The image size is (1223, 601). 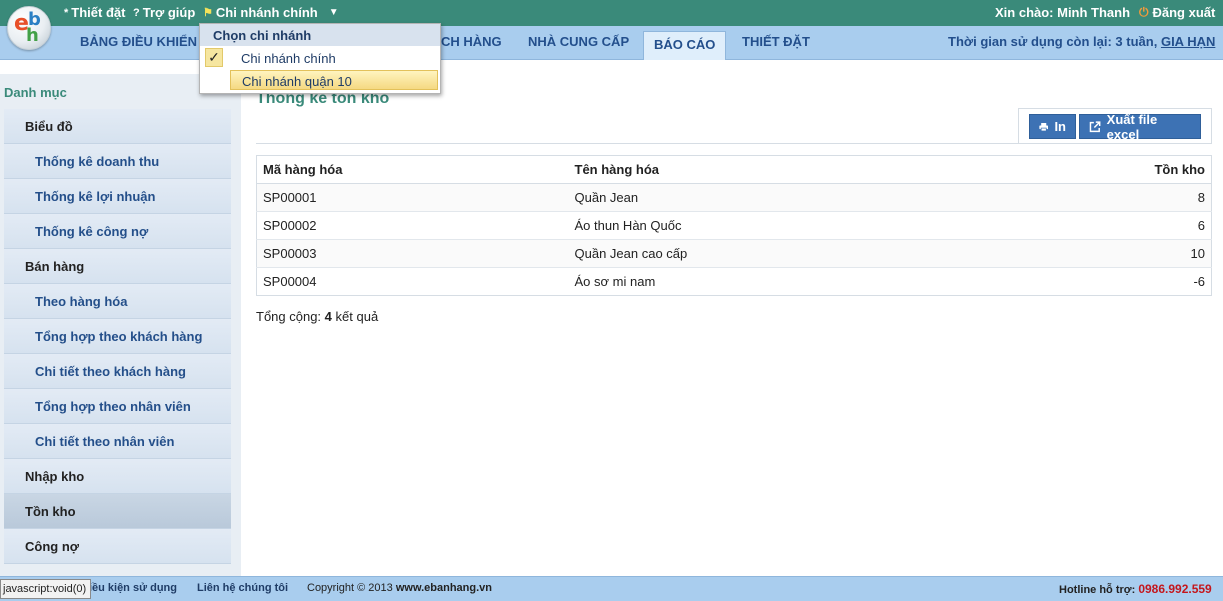 I want to click on cell-name: Áo thun Hàn Quốc, so click(x=823, y=225).